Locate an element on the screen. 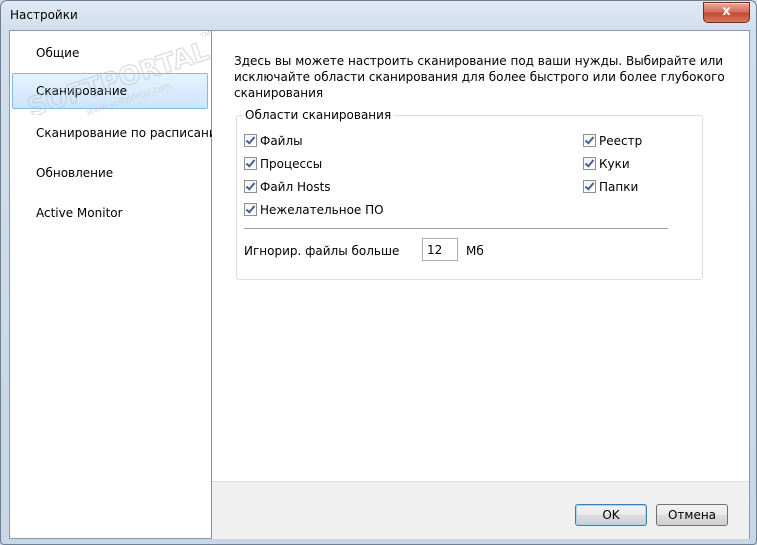  sidebar-item-scheduled-scanning: Сканирование по расписанию is located at coordinates (119, 133).